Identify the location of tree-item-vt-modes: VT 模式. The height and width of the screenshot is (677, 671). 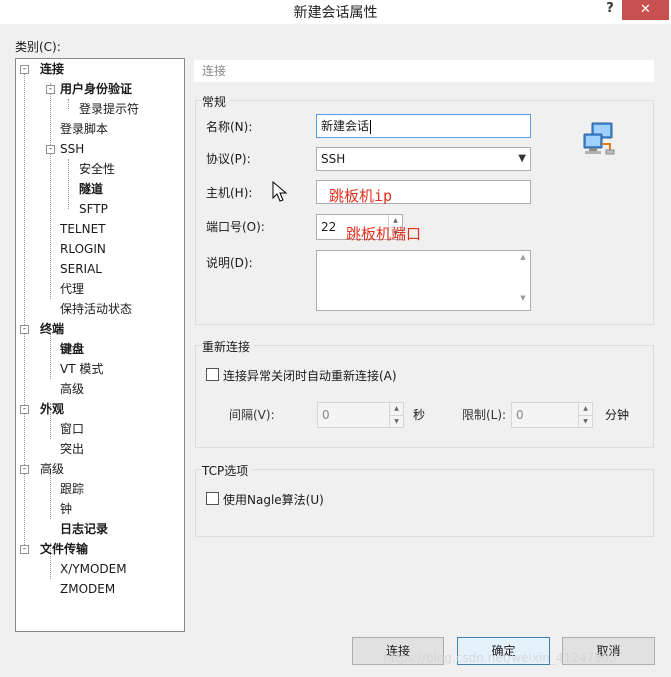
(81, 369).